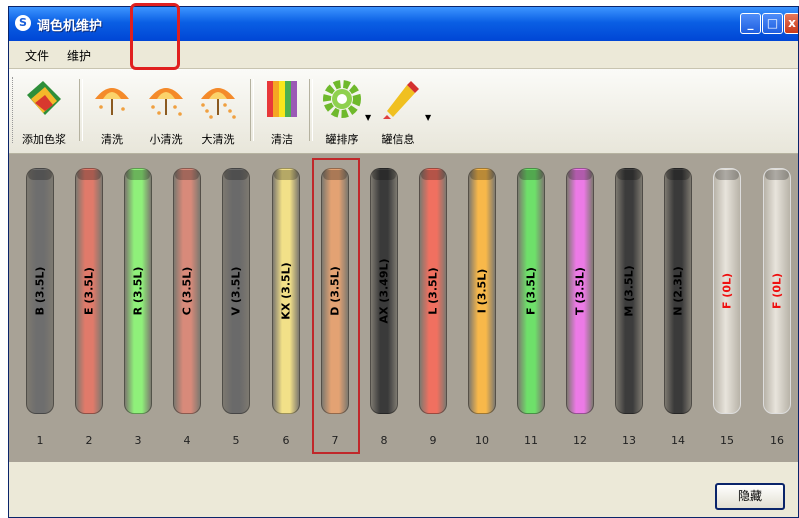 This screenshot has width=799, height=518. I want to click on add-paste-button: 添加色浆, so click(44, 113).